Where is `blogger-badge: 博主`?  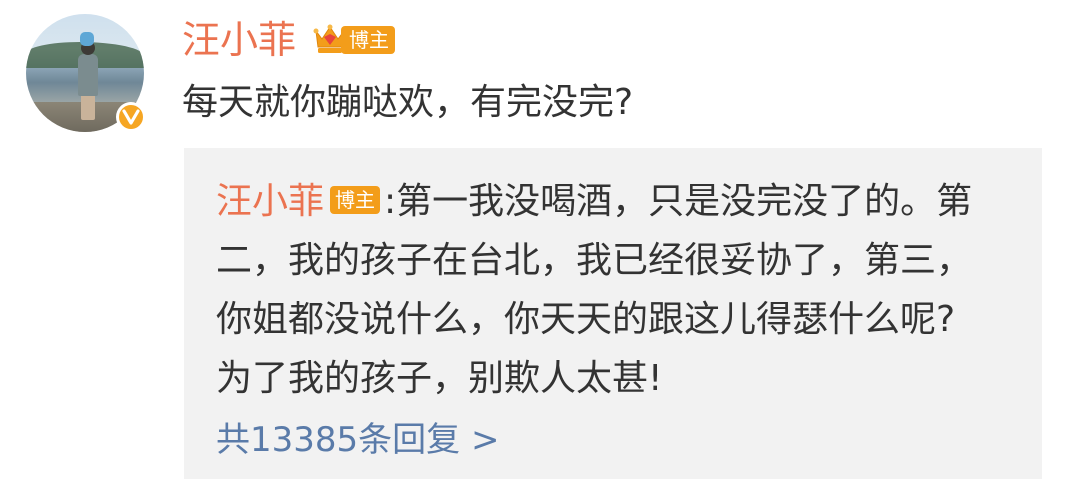
blogger-badge: 博主 is located at coordinates (354, 40).